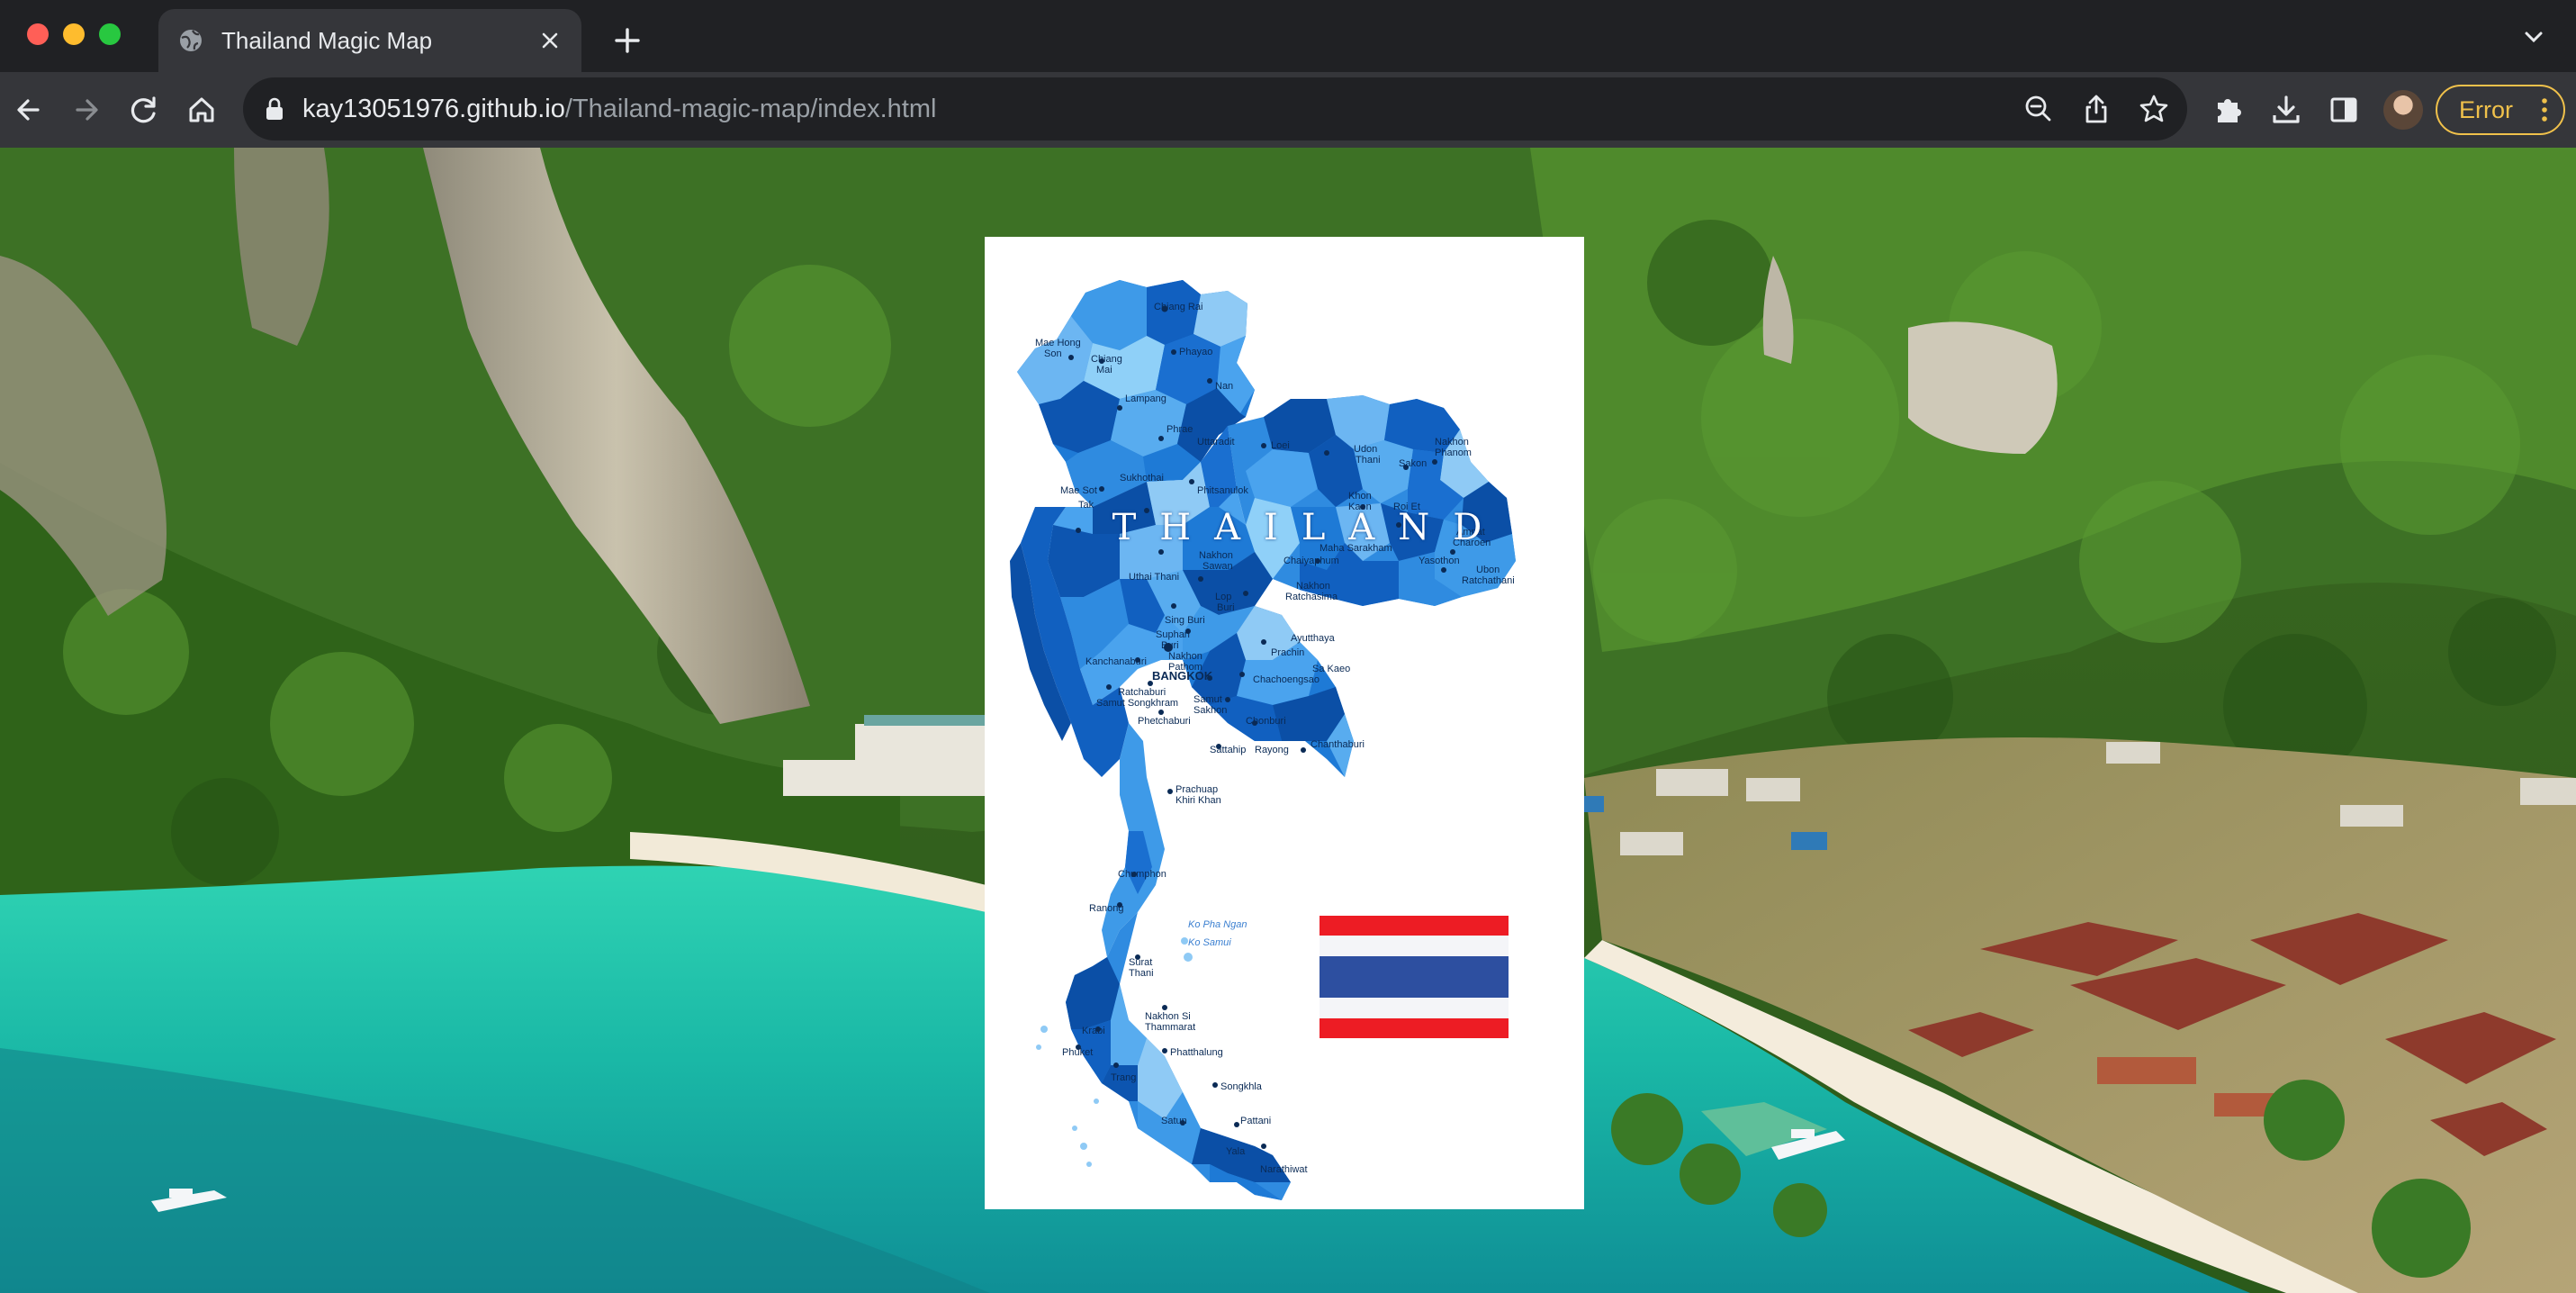 The height and width of the screenshot is (1293, 2576). Describe the element at coordinates (1196, 1052) in the screenshot. I see `map-label: Phatthalung` at that location.